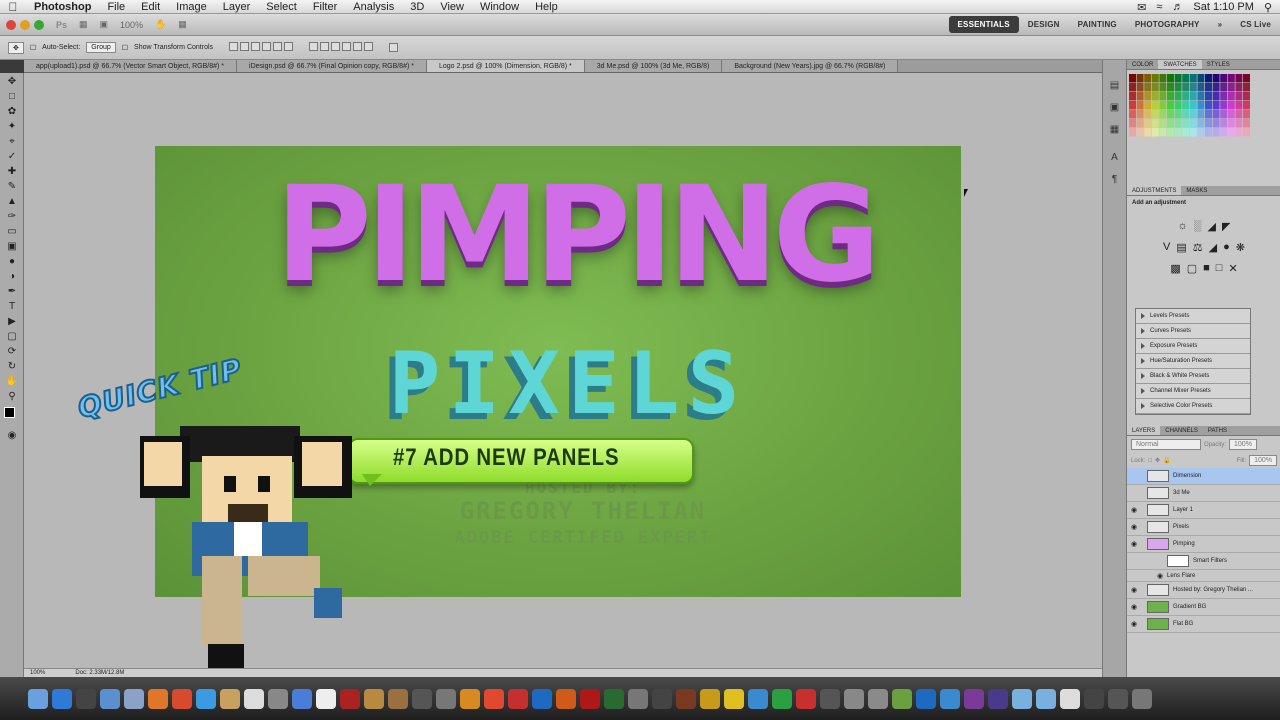 This screenshot has height=720, width=1280. Describe the element at coordinates (1203, 624) in the screenshot. I see `layer-row-flat-bg: ◉ Flat BG` at that location.